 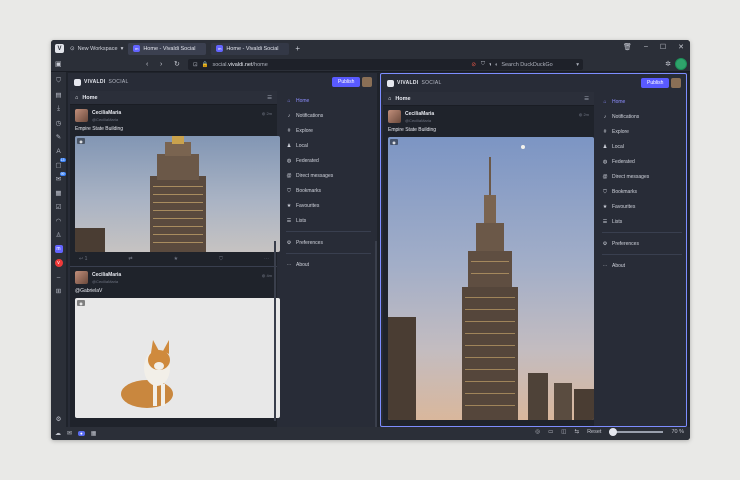 What do you see at coordinates (341, 64) in the screenshot?
I see `url-field: ⊡ 🔒 social.vivaldi.net/home ⊘ ⛉ ▾` at bounding box center [341, 64].